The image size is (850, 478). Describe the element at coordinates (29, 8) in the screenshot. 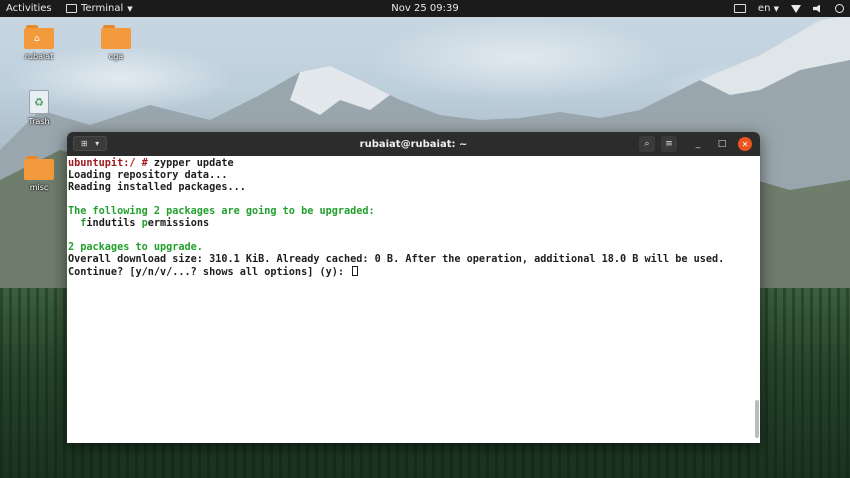

I see `activities-button: Activities` at that location.